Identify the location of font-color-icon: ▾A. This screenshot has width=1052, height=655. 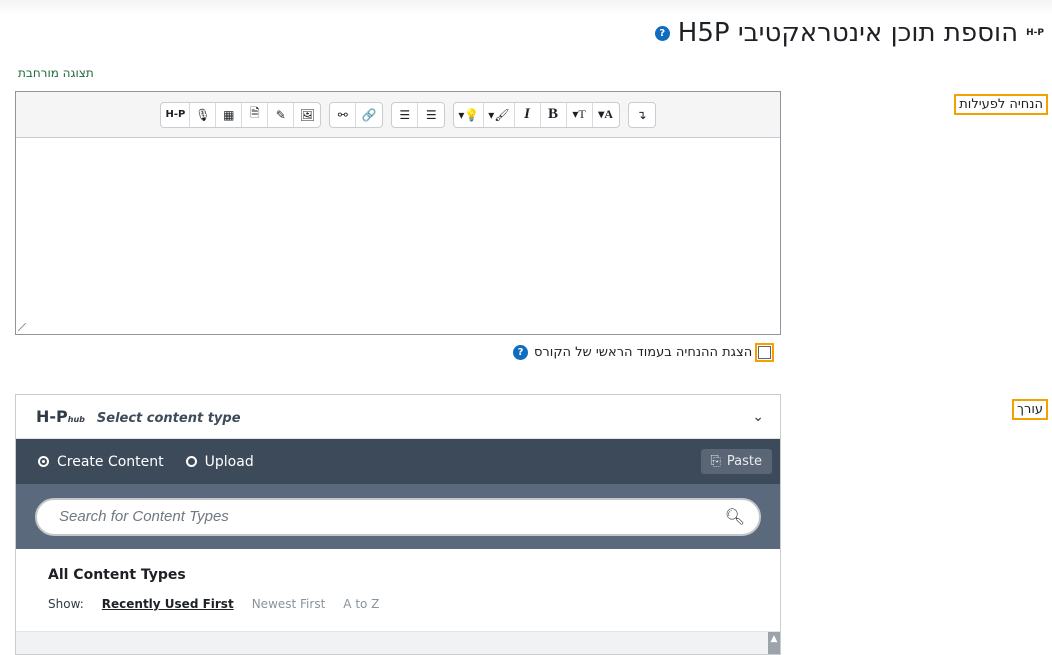
(606, 115).